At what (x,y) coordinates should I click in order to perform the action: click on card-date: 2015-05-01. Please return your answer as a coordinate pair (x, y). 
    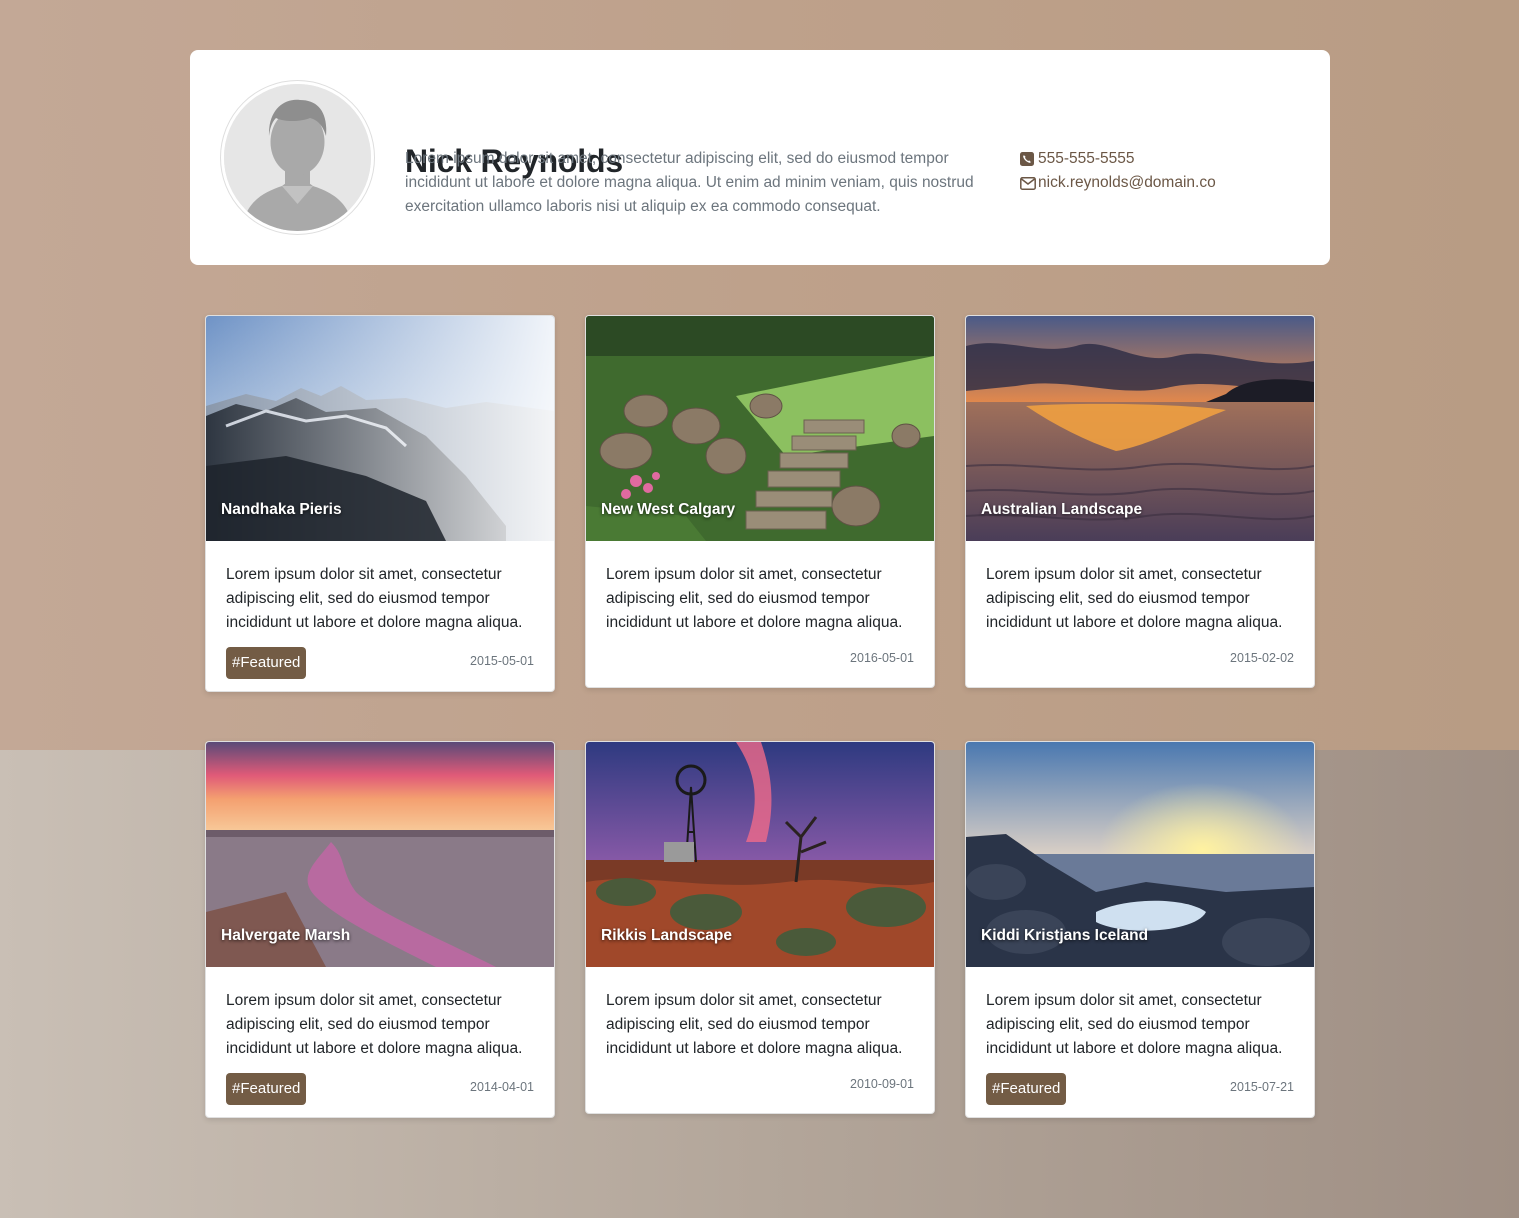
    Looking at the image, I should click on (502, 661).